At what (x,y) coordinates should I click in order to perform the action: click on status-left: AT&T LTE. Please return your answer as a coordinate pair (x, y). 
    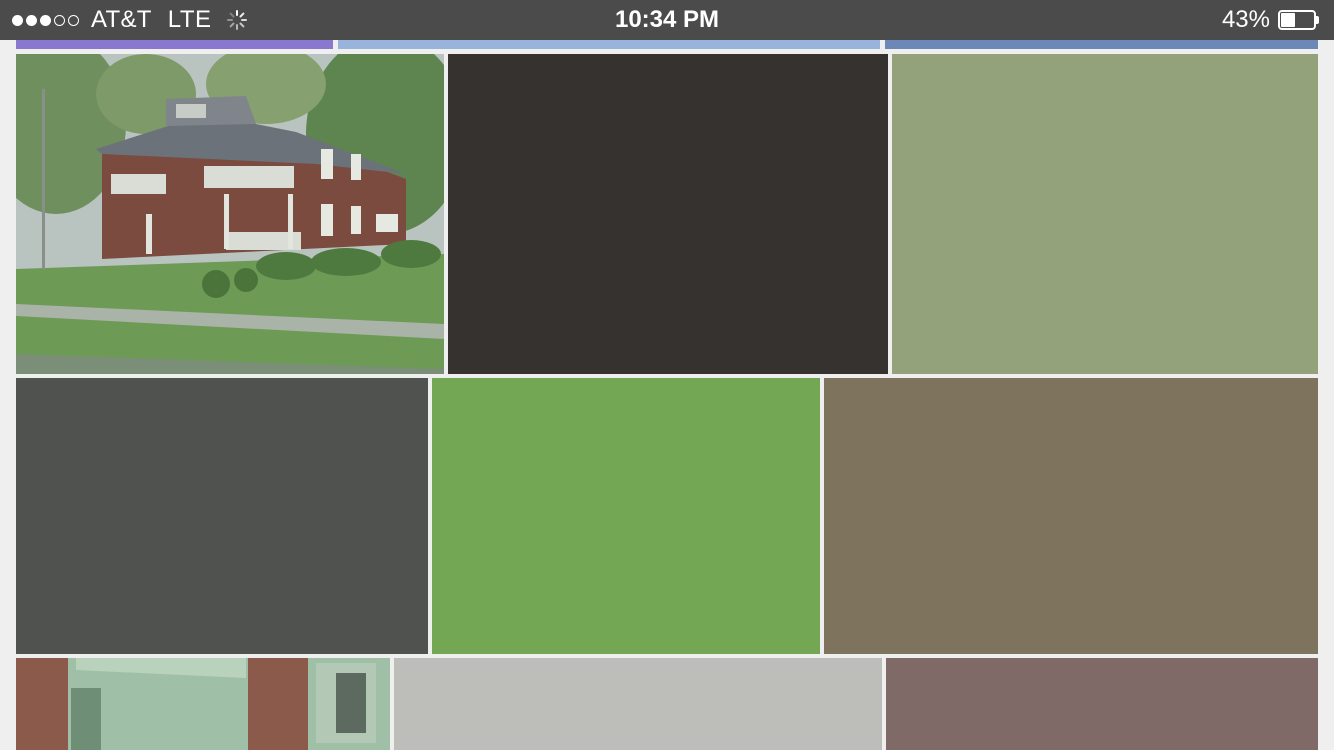
    Looking at the image, I should click on (130, 20).